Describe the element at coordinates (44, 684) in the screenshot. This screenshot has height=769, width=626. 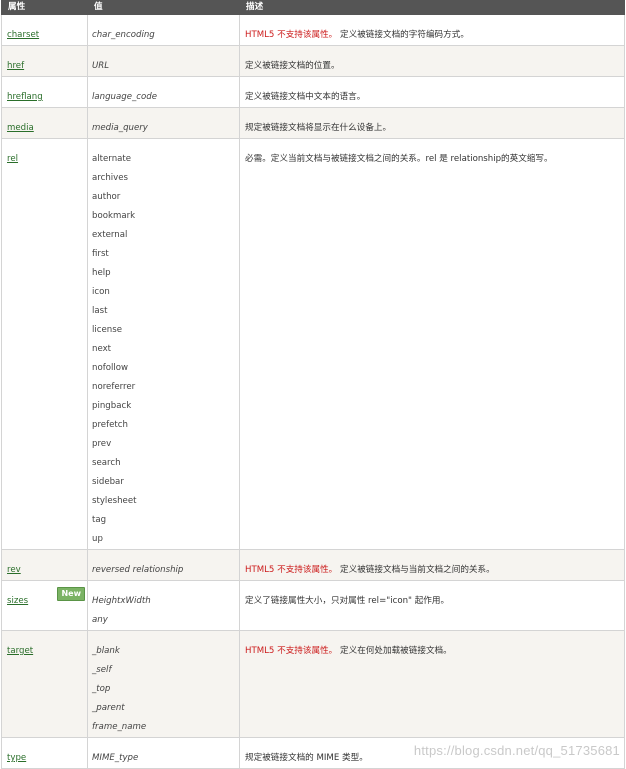
I see `attr-cell: target` at that location.